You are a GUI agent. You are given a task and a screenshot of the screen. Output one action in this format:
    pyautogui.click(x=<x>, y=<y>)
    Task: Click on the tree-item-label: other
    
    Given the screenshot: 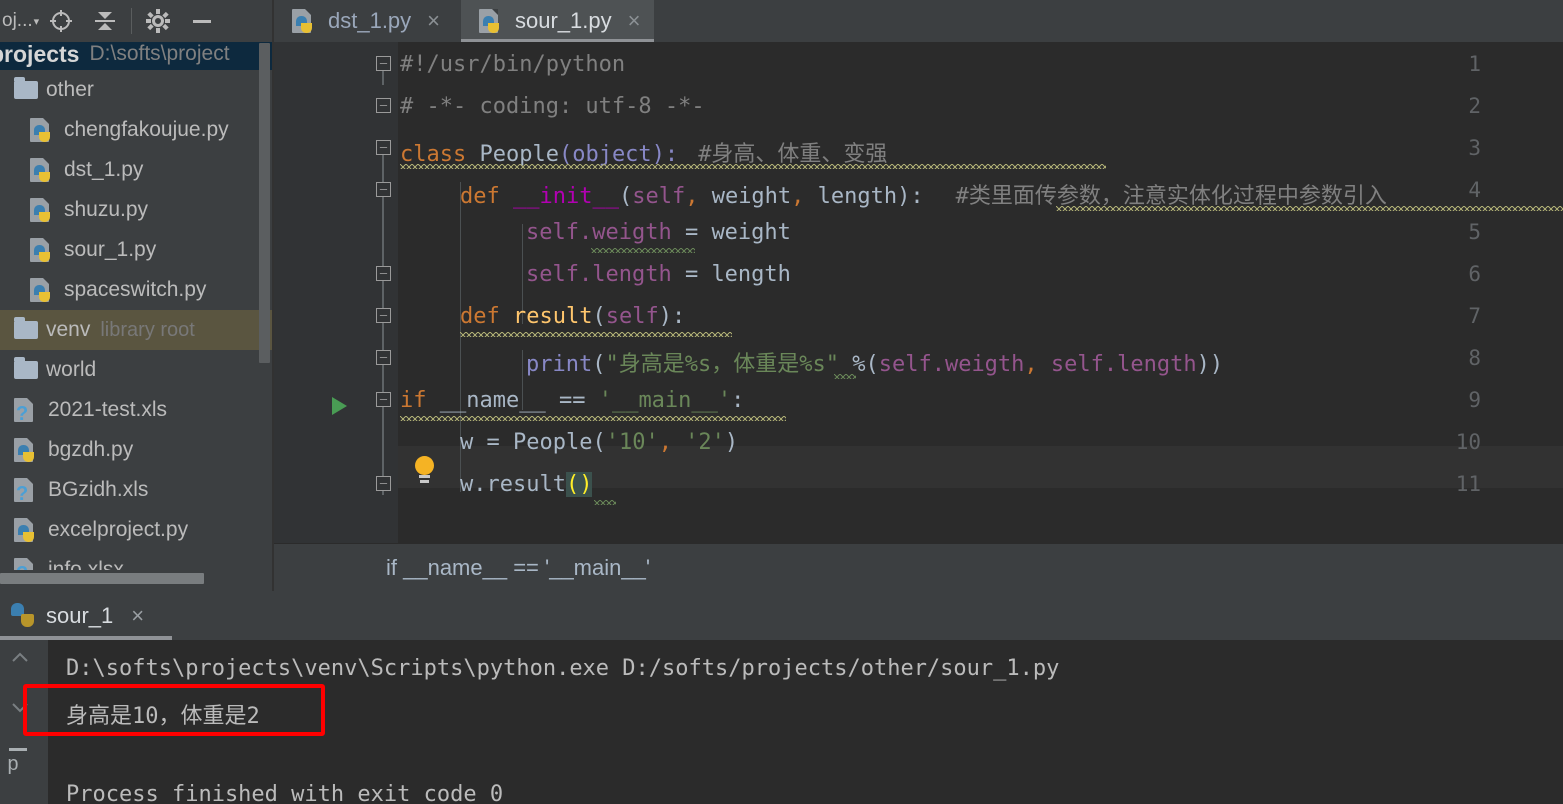 What is the action you would take?
    pyautogui.click(x=70, y=89)
    